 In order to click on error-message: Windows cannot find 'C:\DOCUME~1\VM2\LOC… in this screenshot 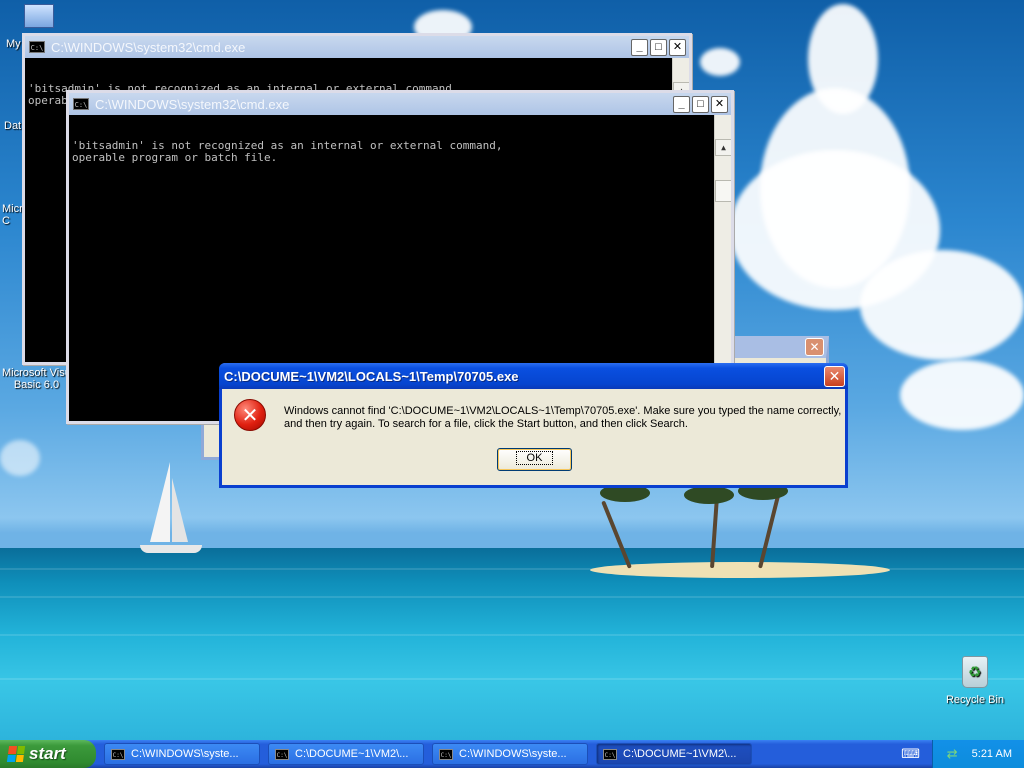, I will do `click(563, 417)`.